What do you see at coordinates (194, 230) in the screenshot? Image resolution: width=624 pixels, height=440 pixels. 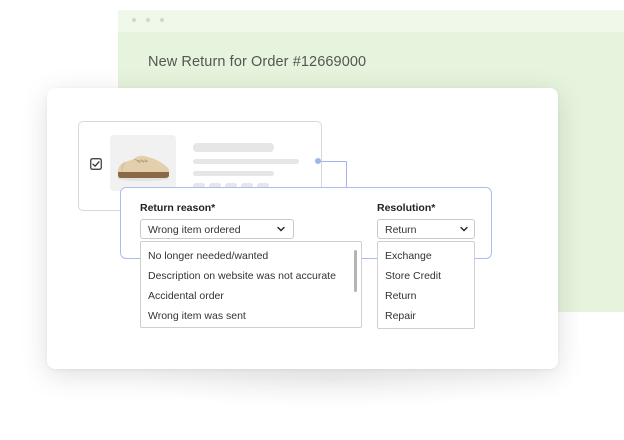 I see `return-reason-value: Wrong item ordered` at bounding box center [194, 230].